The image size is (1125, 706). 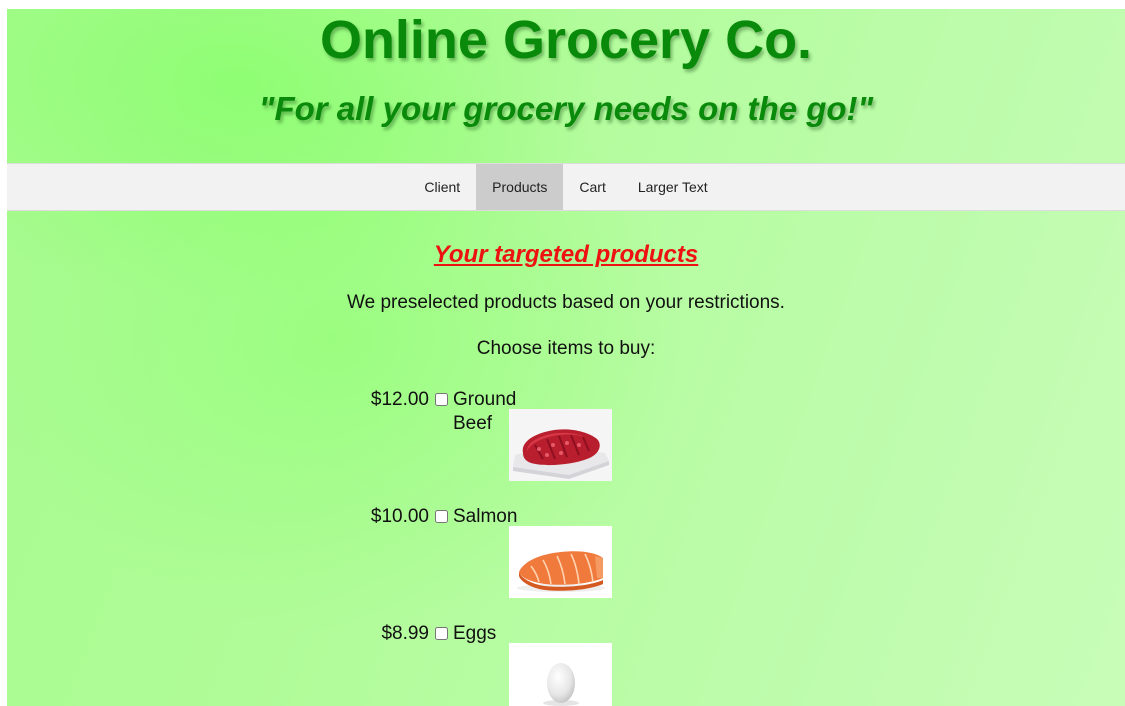 What do you see at coordinates (441, 399) in the screenshot?
I see `product-checkbox-ground-beef` at bounding box center [441, 399].